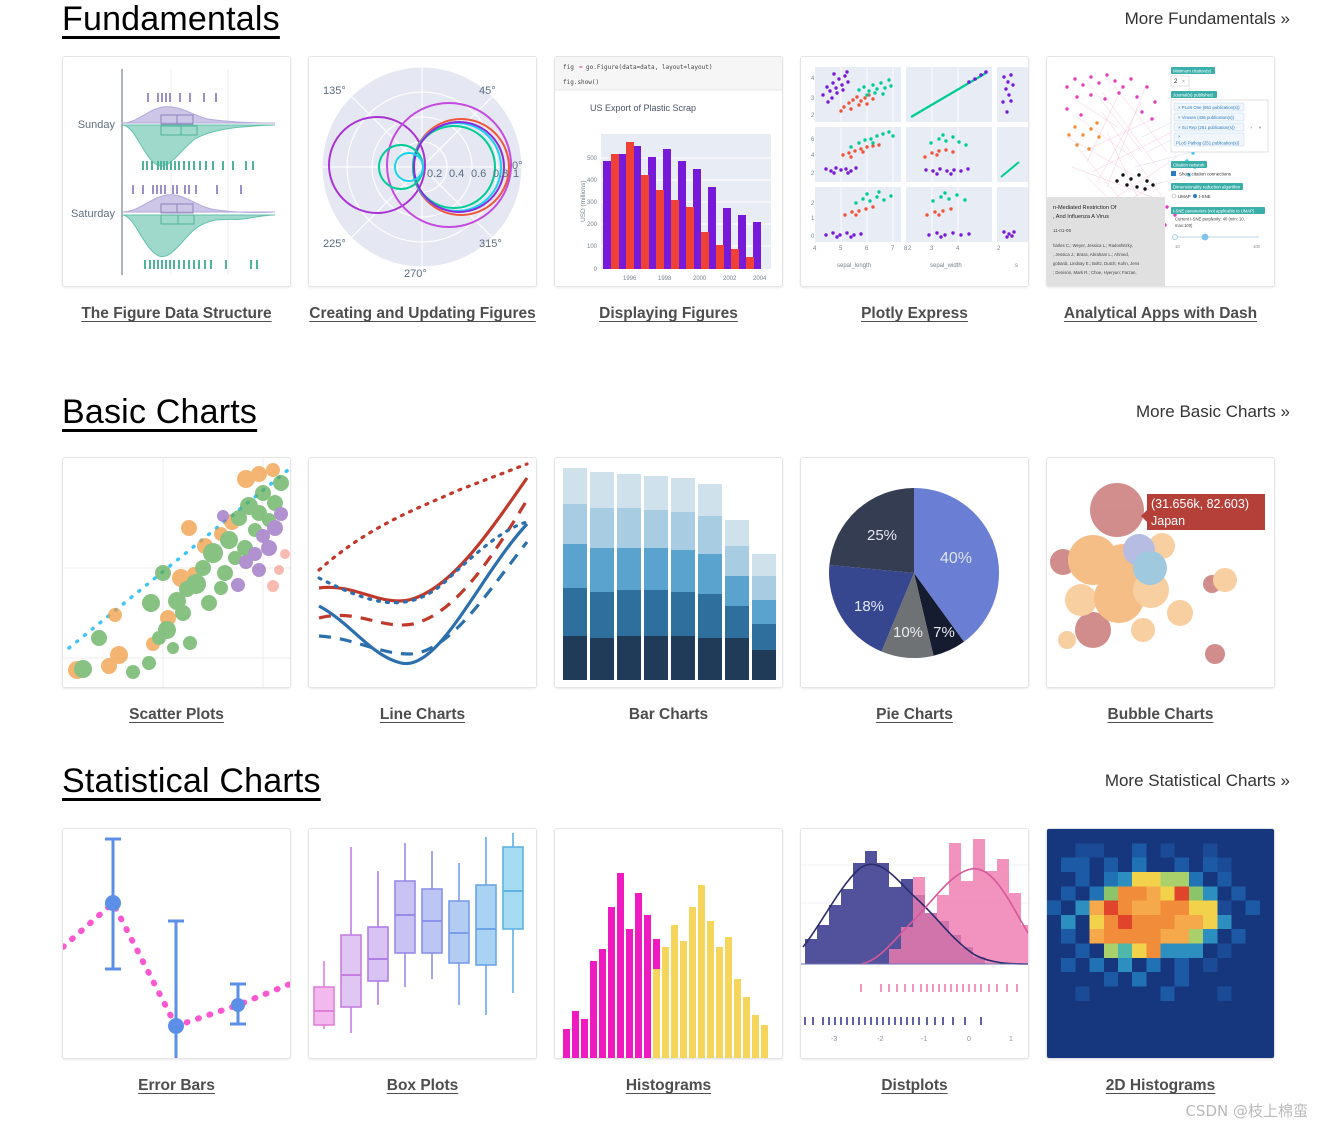 Image resolution: width=1326 pixels, height=1129 pixels. I want to click on card-title-distplots: Distplots, so click(914, 1085).